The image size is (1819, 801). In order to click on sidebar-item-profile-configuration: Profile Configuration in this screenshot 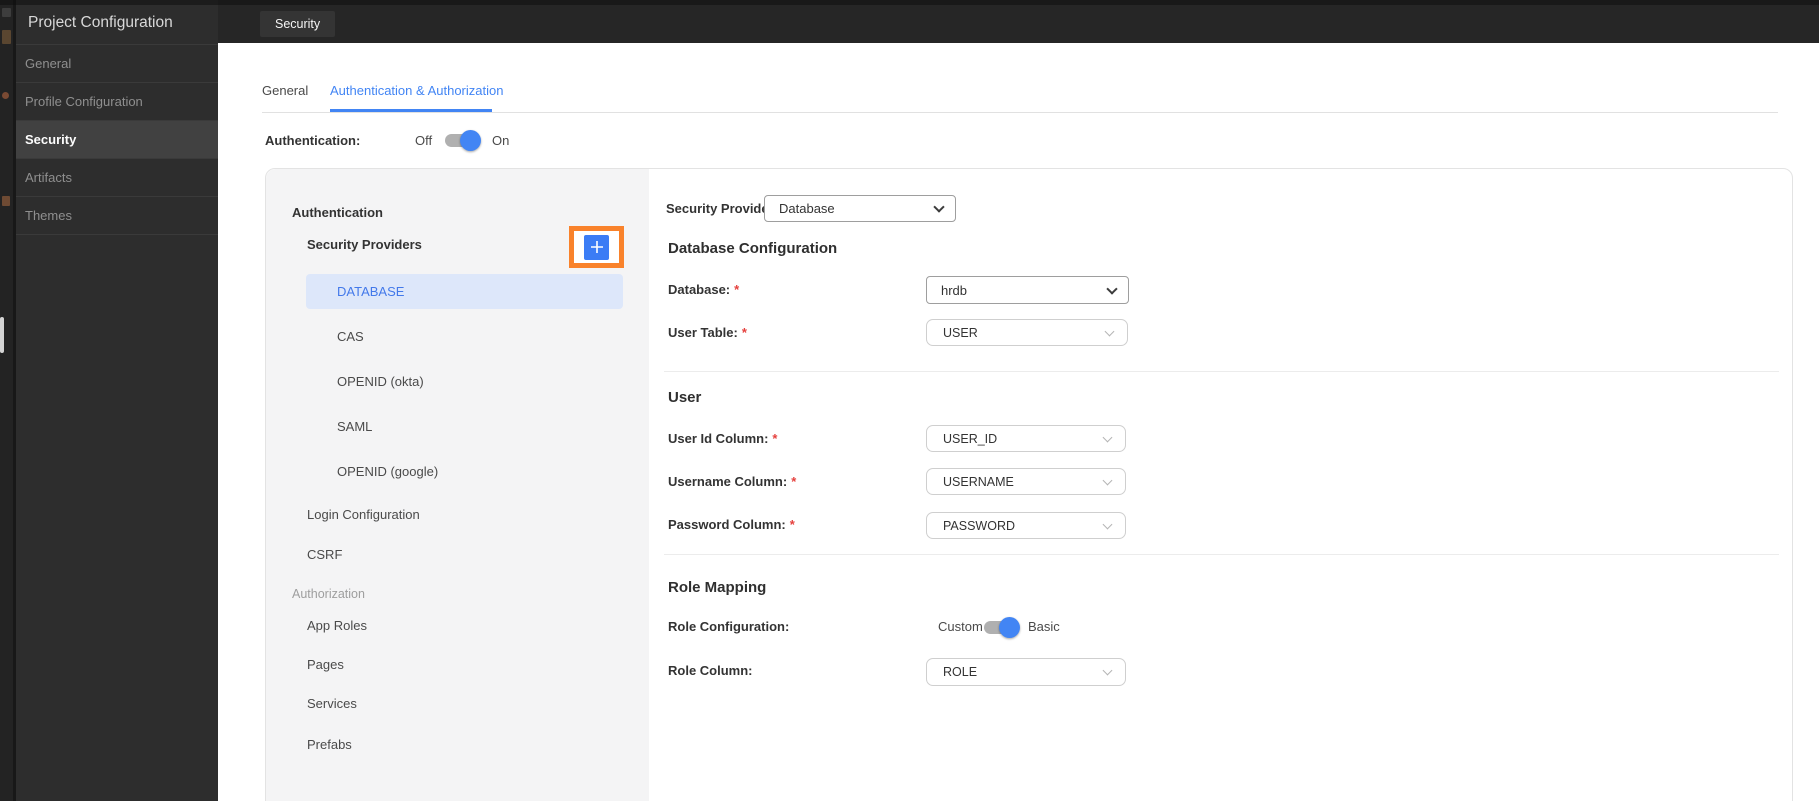, I will do `click(117, 101)`.